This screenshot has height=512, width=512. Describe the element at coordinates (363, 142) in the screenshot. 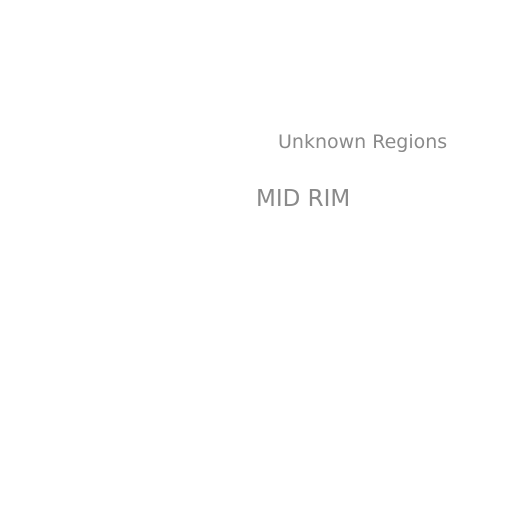

I see `region-label-unknown-regions: Unknown Regions` at that location.